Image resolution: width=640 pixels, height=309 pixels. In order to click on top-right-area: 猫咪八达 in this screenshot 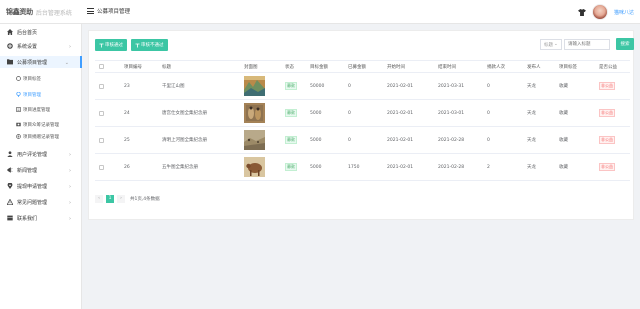, I will do `click(606, 12)`.